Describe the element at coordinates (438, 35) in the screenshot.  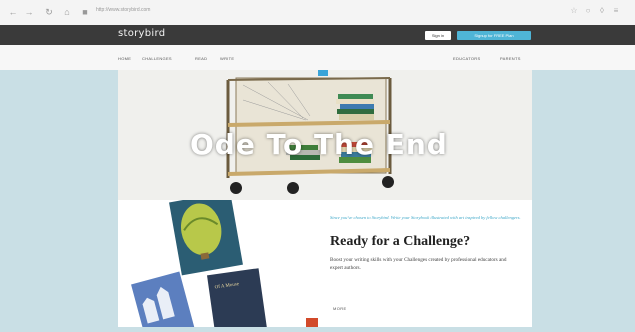
I see `sign-in-button: Sign in` at that location.